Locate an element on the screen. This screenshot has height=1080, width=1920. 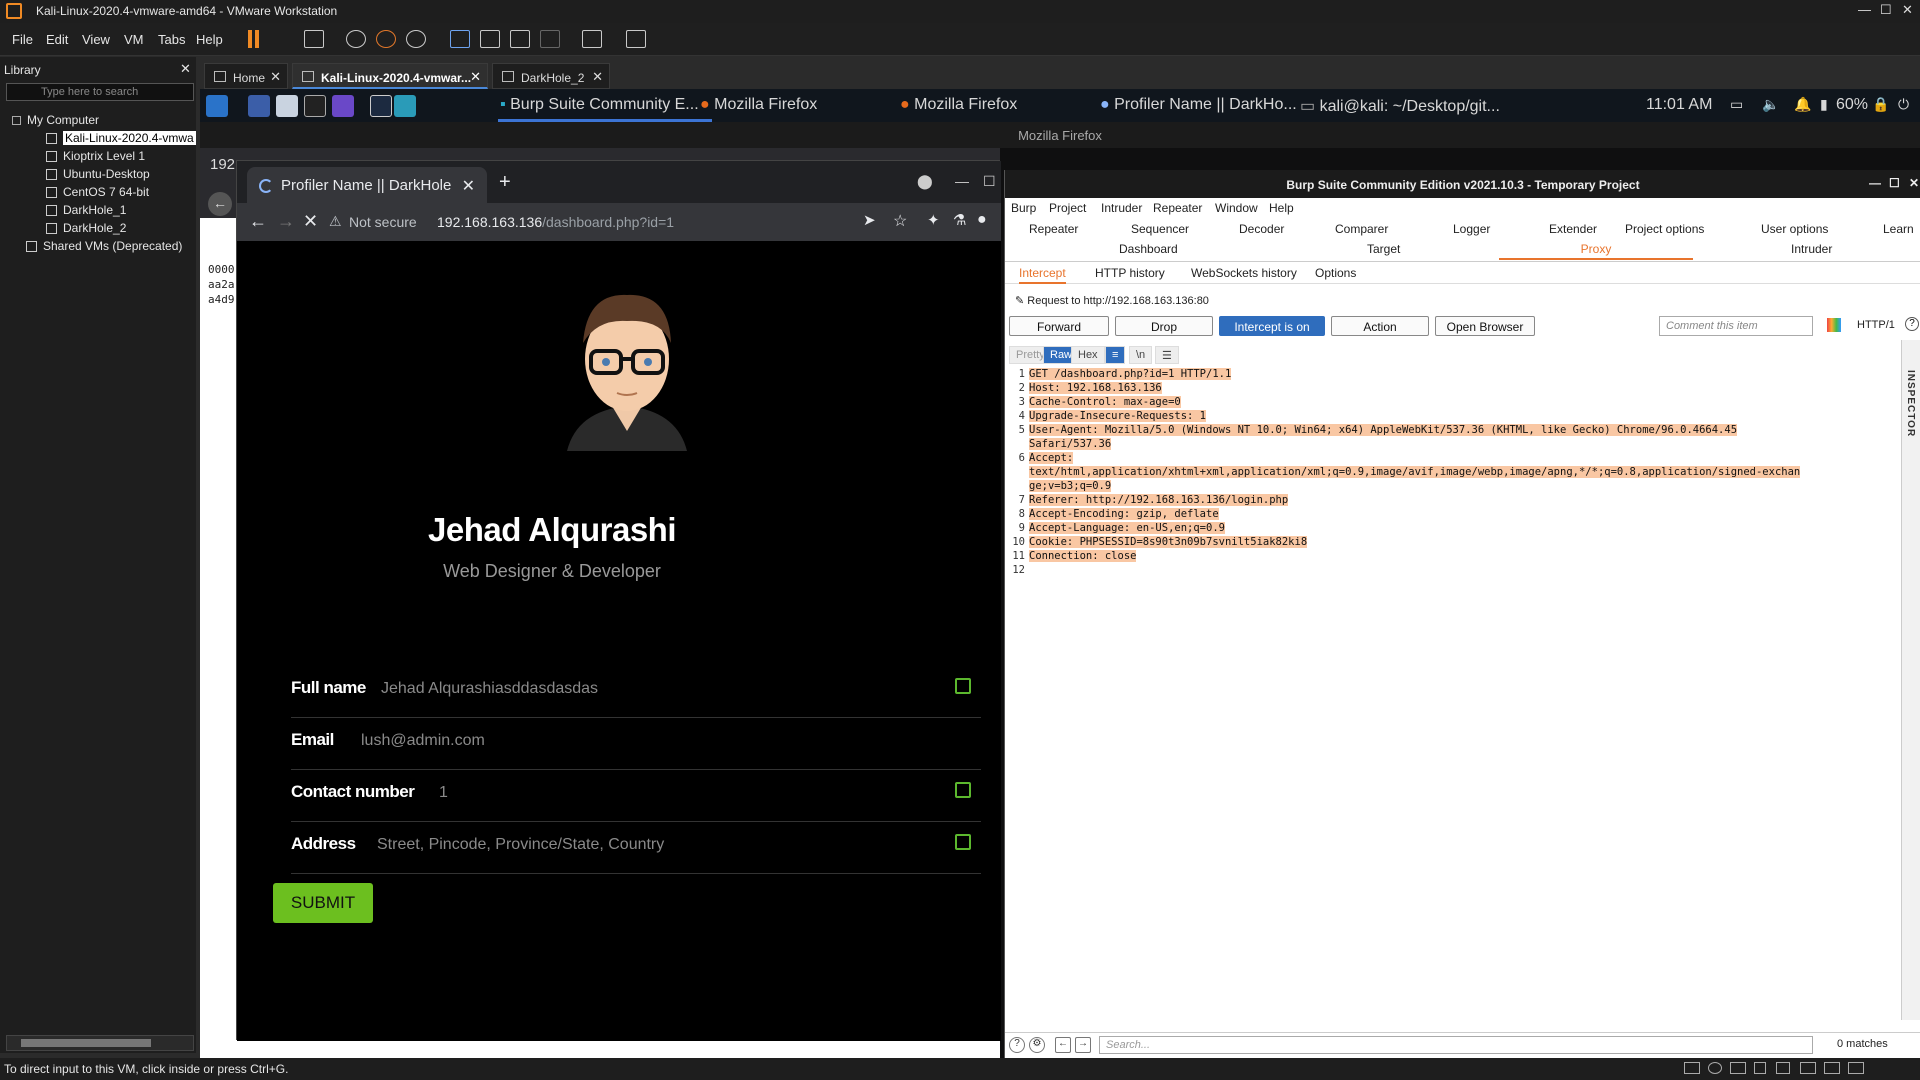
tab-search-icon: ⬤ is located at coordinates (925, 181).